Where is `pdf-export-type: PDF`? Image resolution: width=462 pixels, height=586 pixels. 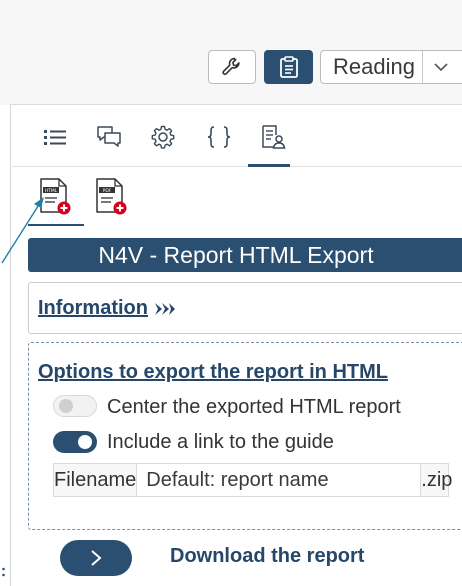
pdf-export-type: PDF is located at coordinates (112, 197).